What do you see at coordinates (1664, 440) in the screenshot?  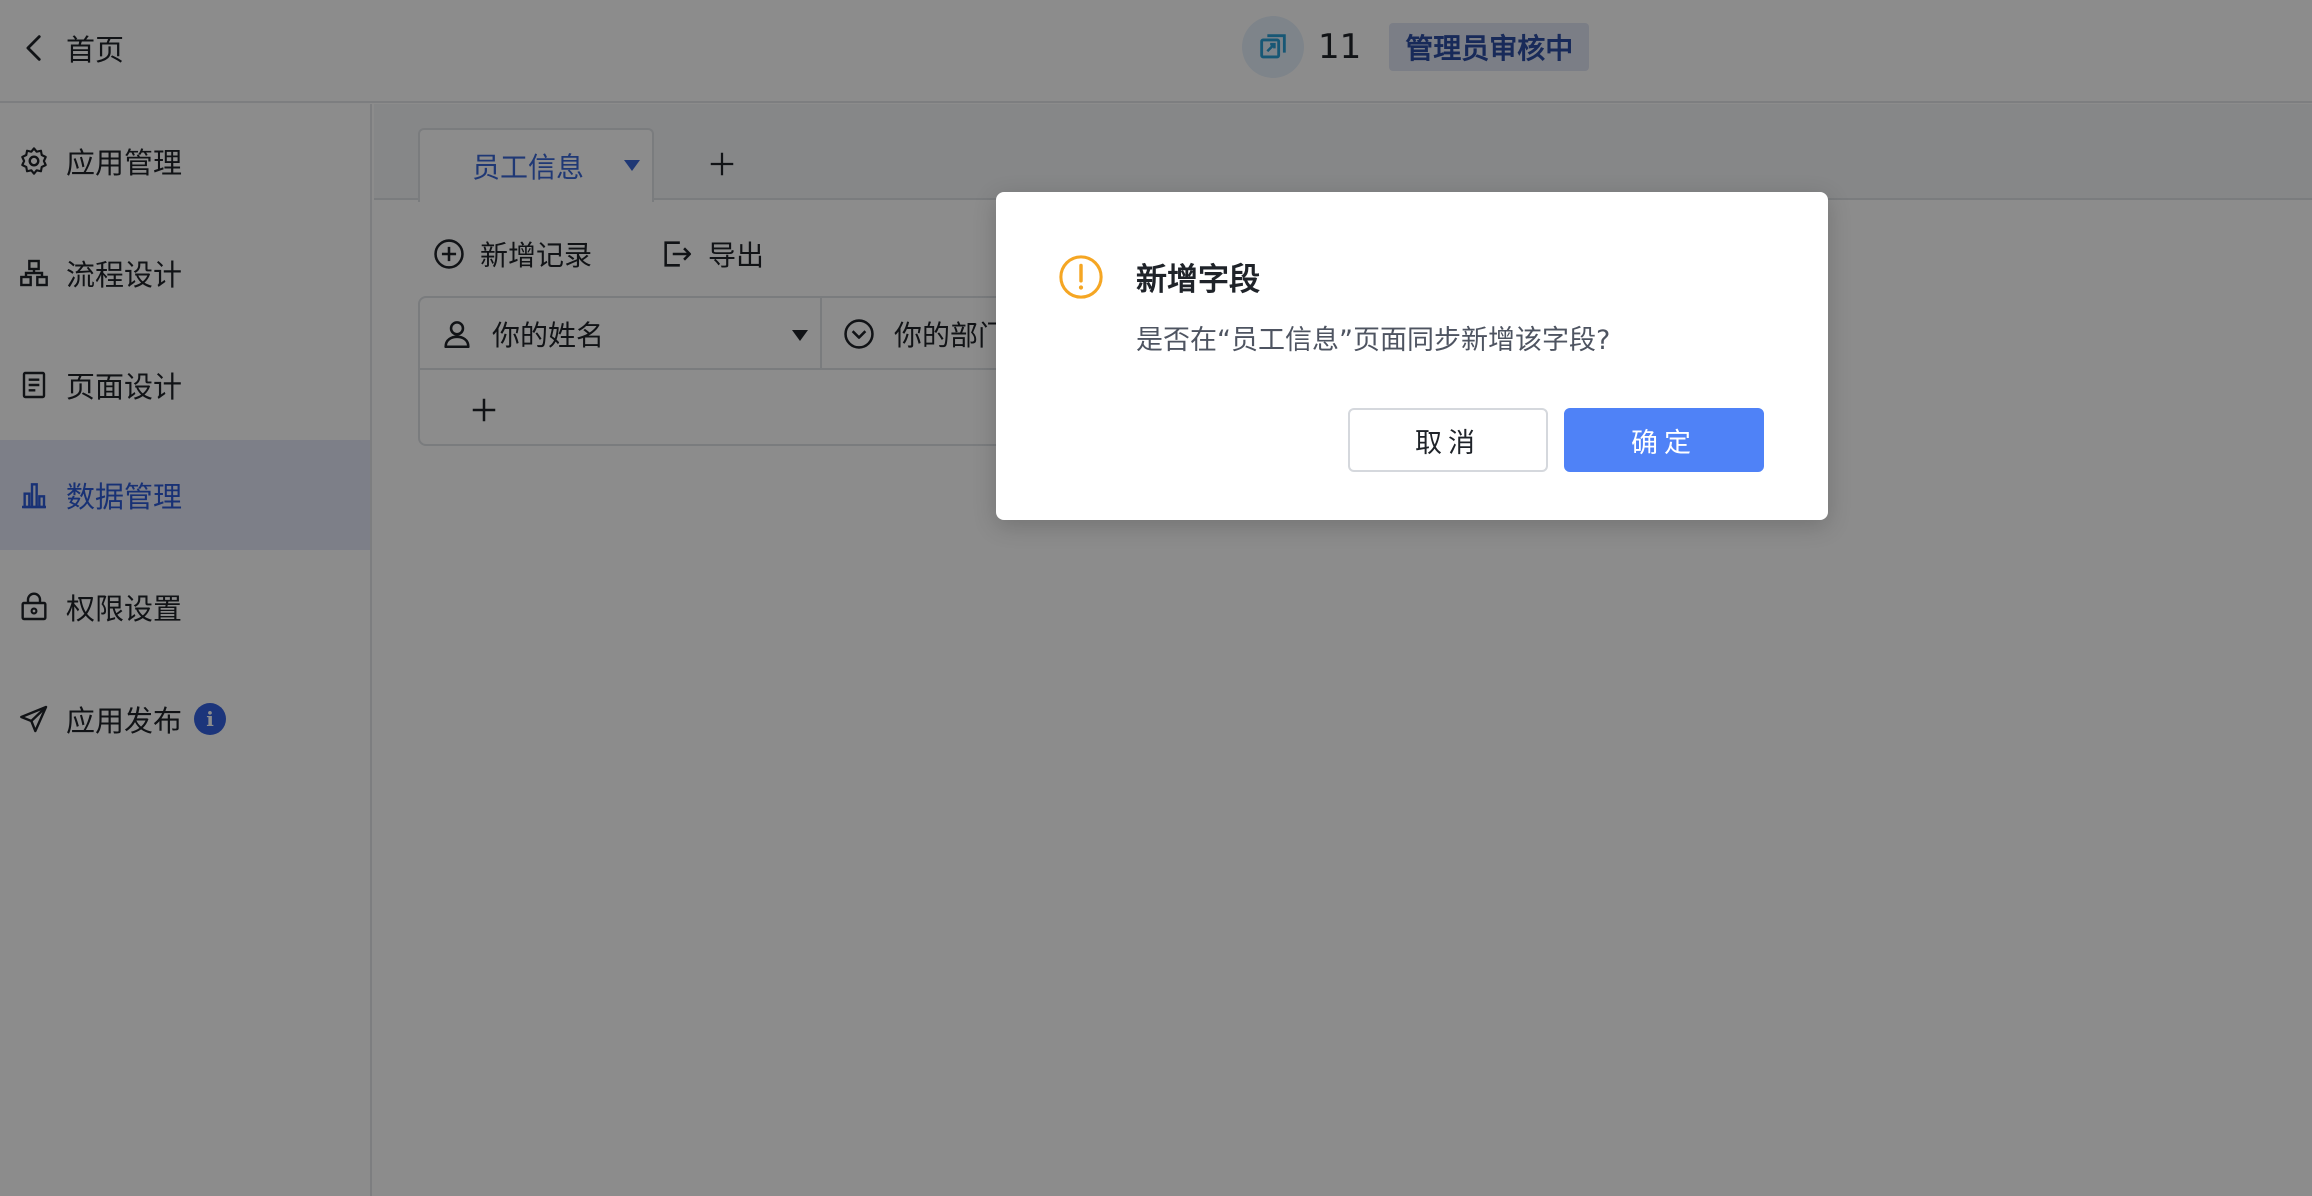 I see `confirm-button: 确定` at bounding box center [1664, 440].